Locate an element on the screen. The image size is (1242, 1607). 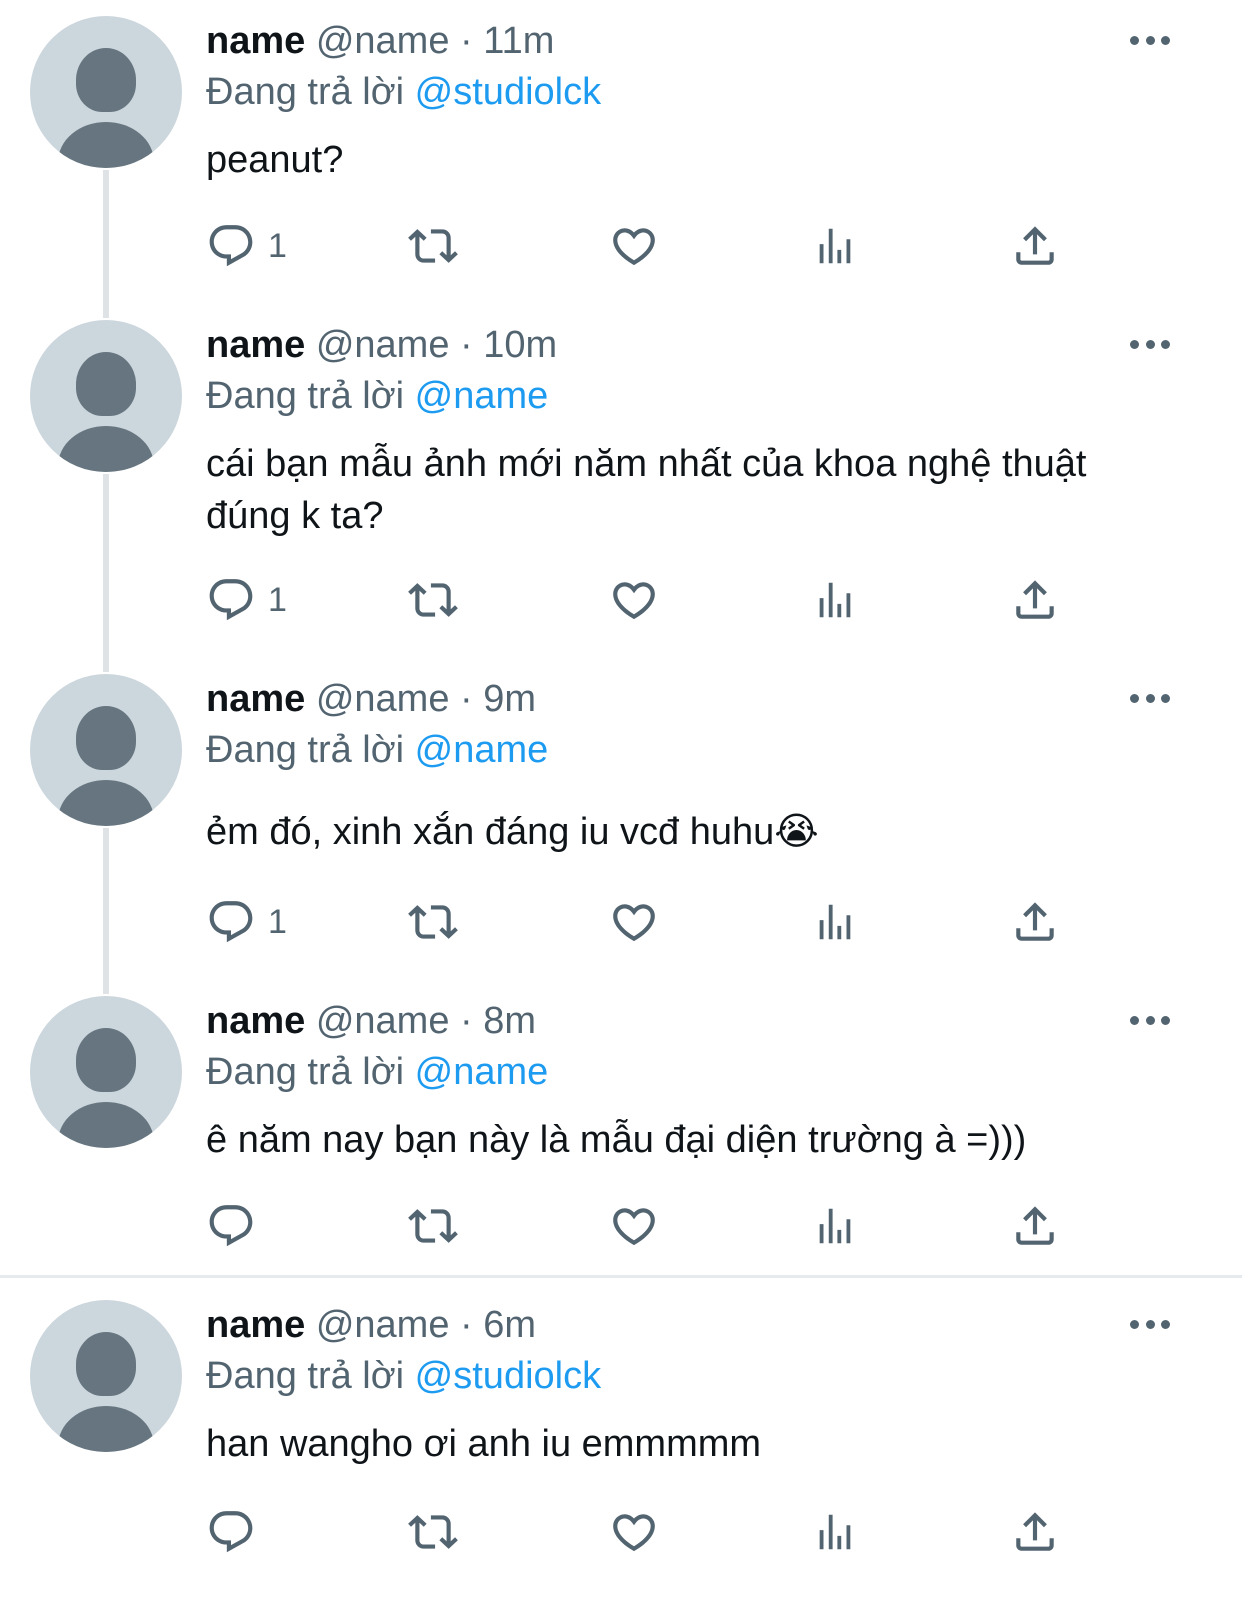
tweet-text: han wangho ơi anh iu emmmmm is located at coordinates (484, 1444).